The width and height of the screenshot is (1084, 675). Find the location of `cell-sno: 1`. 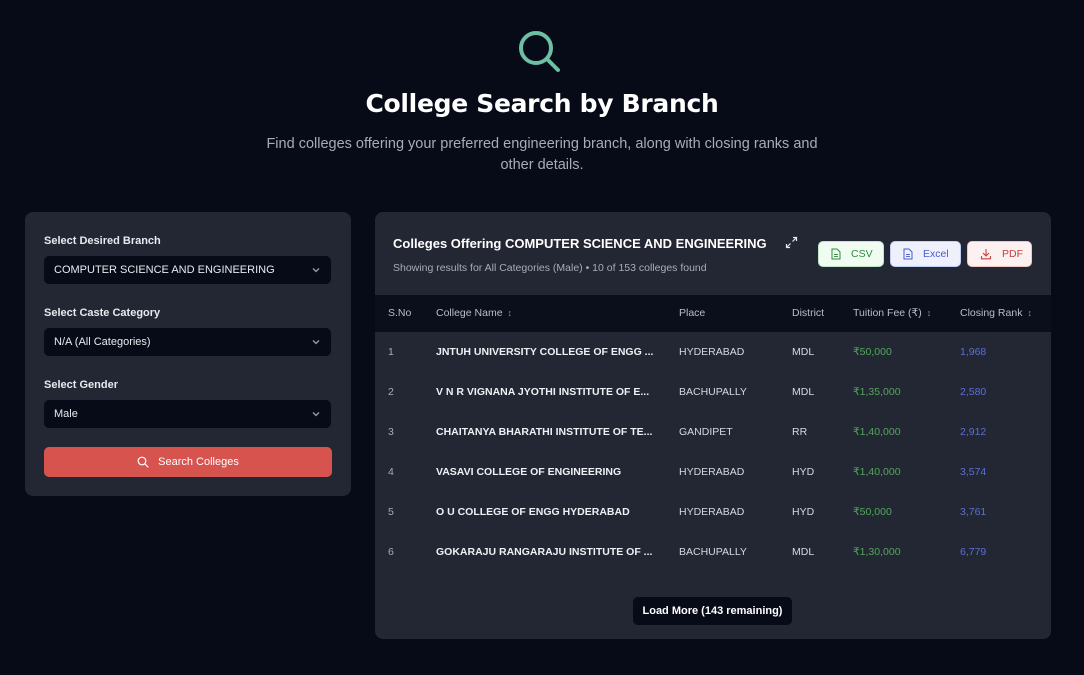

cell-sno: 1 is located at coordinates (391, 352).